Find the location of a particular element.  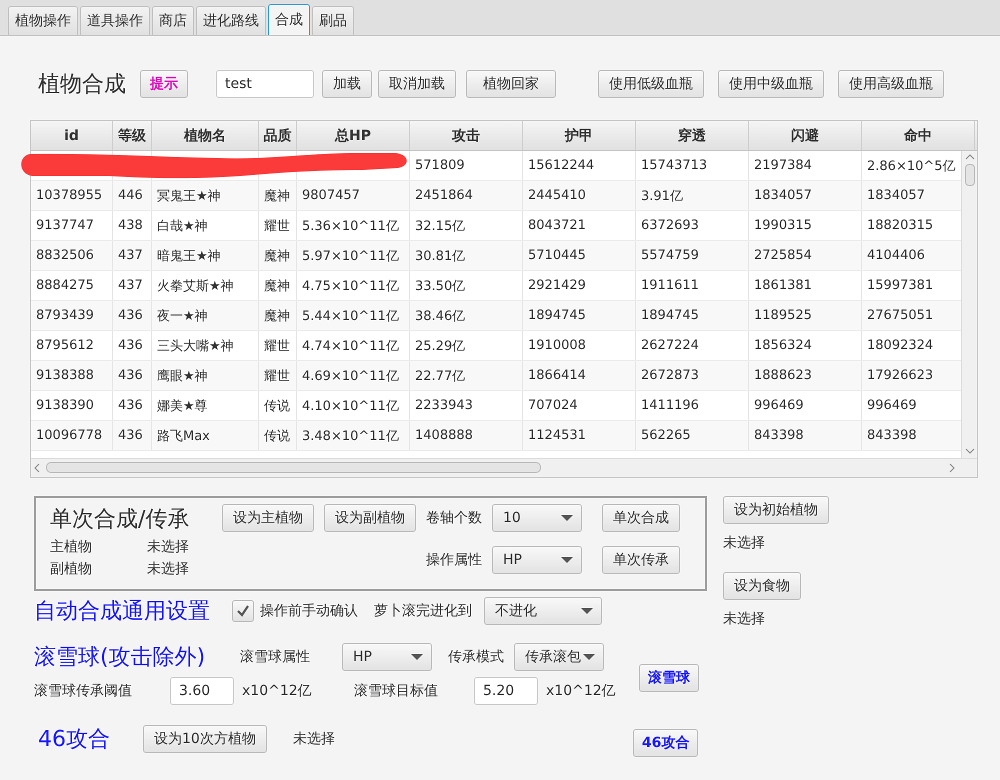

table-cell: 843398 is located at coordinates (779, 435).